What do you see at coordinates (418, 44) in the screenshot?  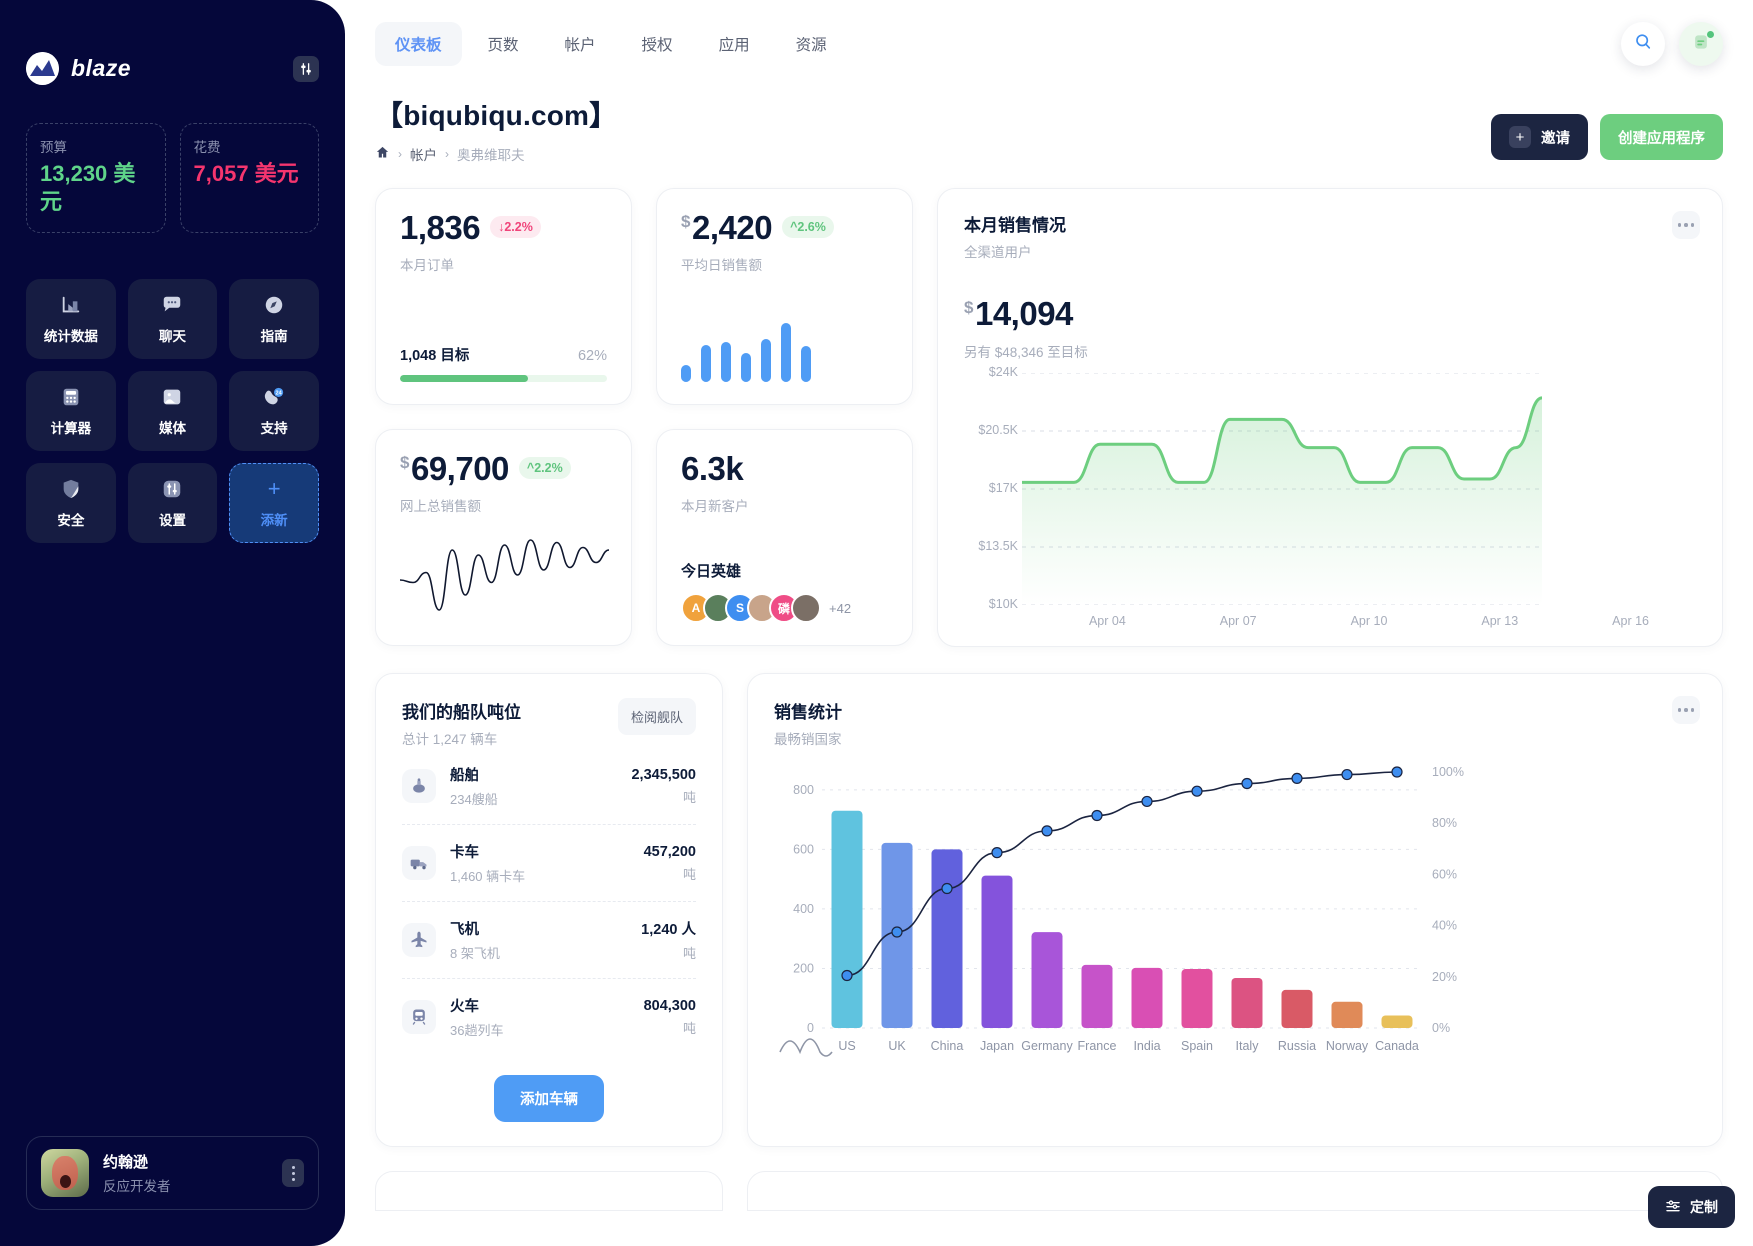 I see `tab-dashboard: 仪表板` at bounding box center [418, 44].